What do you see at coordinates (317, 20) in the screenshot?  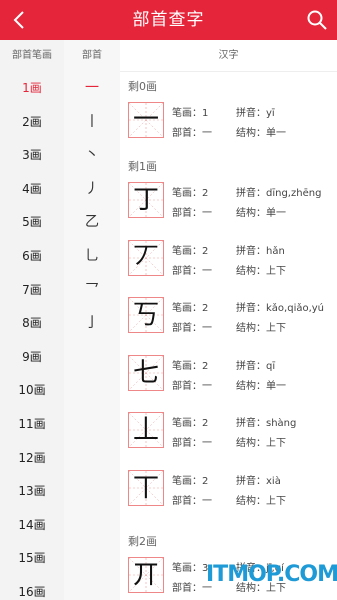 I see `search-icon` at bounding box center [317, 20].